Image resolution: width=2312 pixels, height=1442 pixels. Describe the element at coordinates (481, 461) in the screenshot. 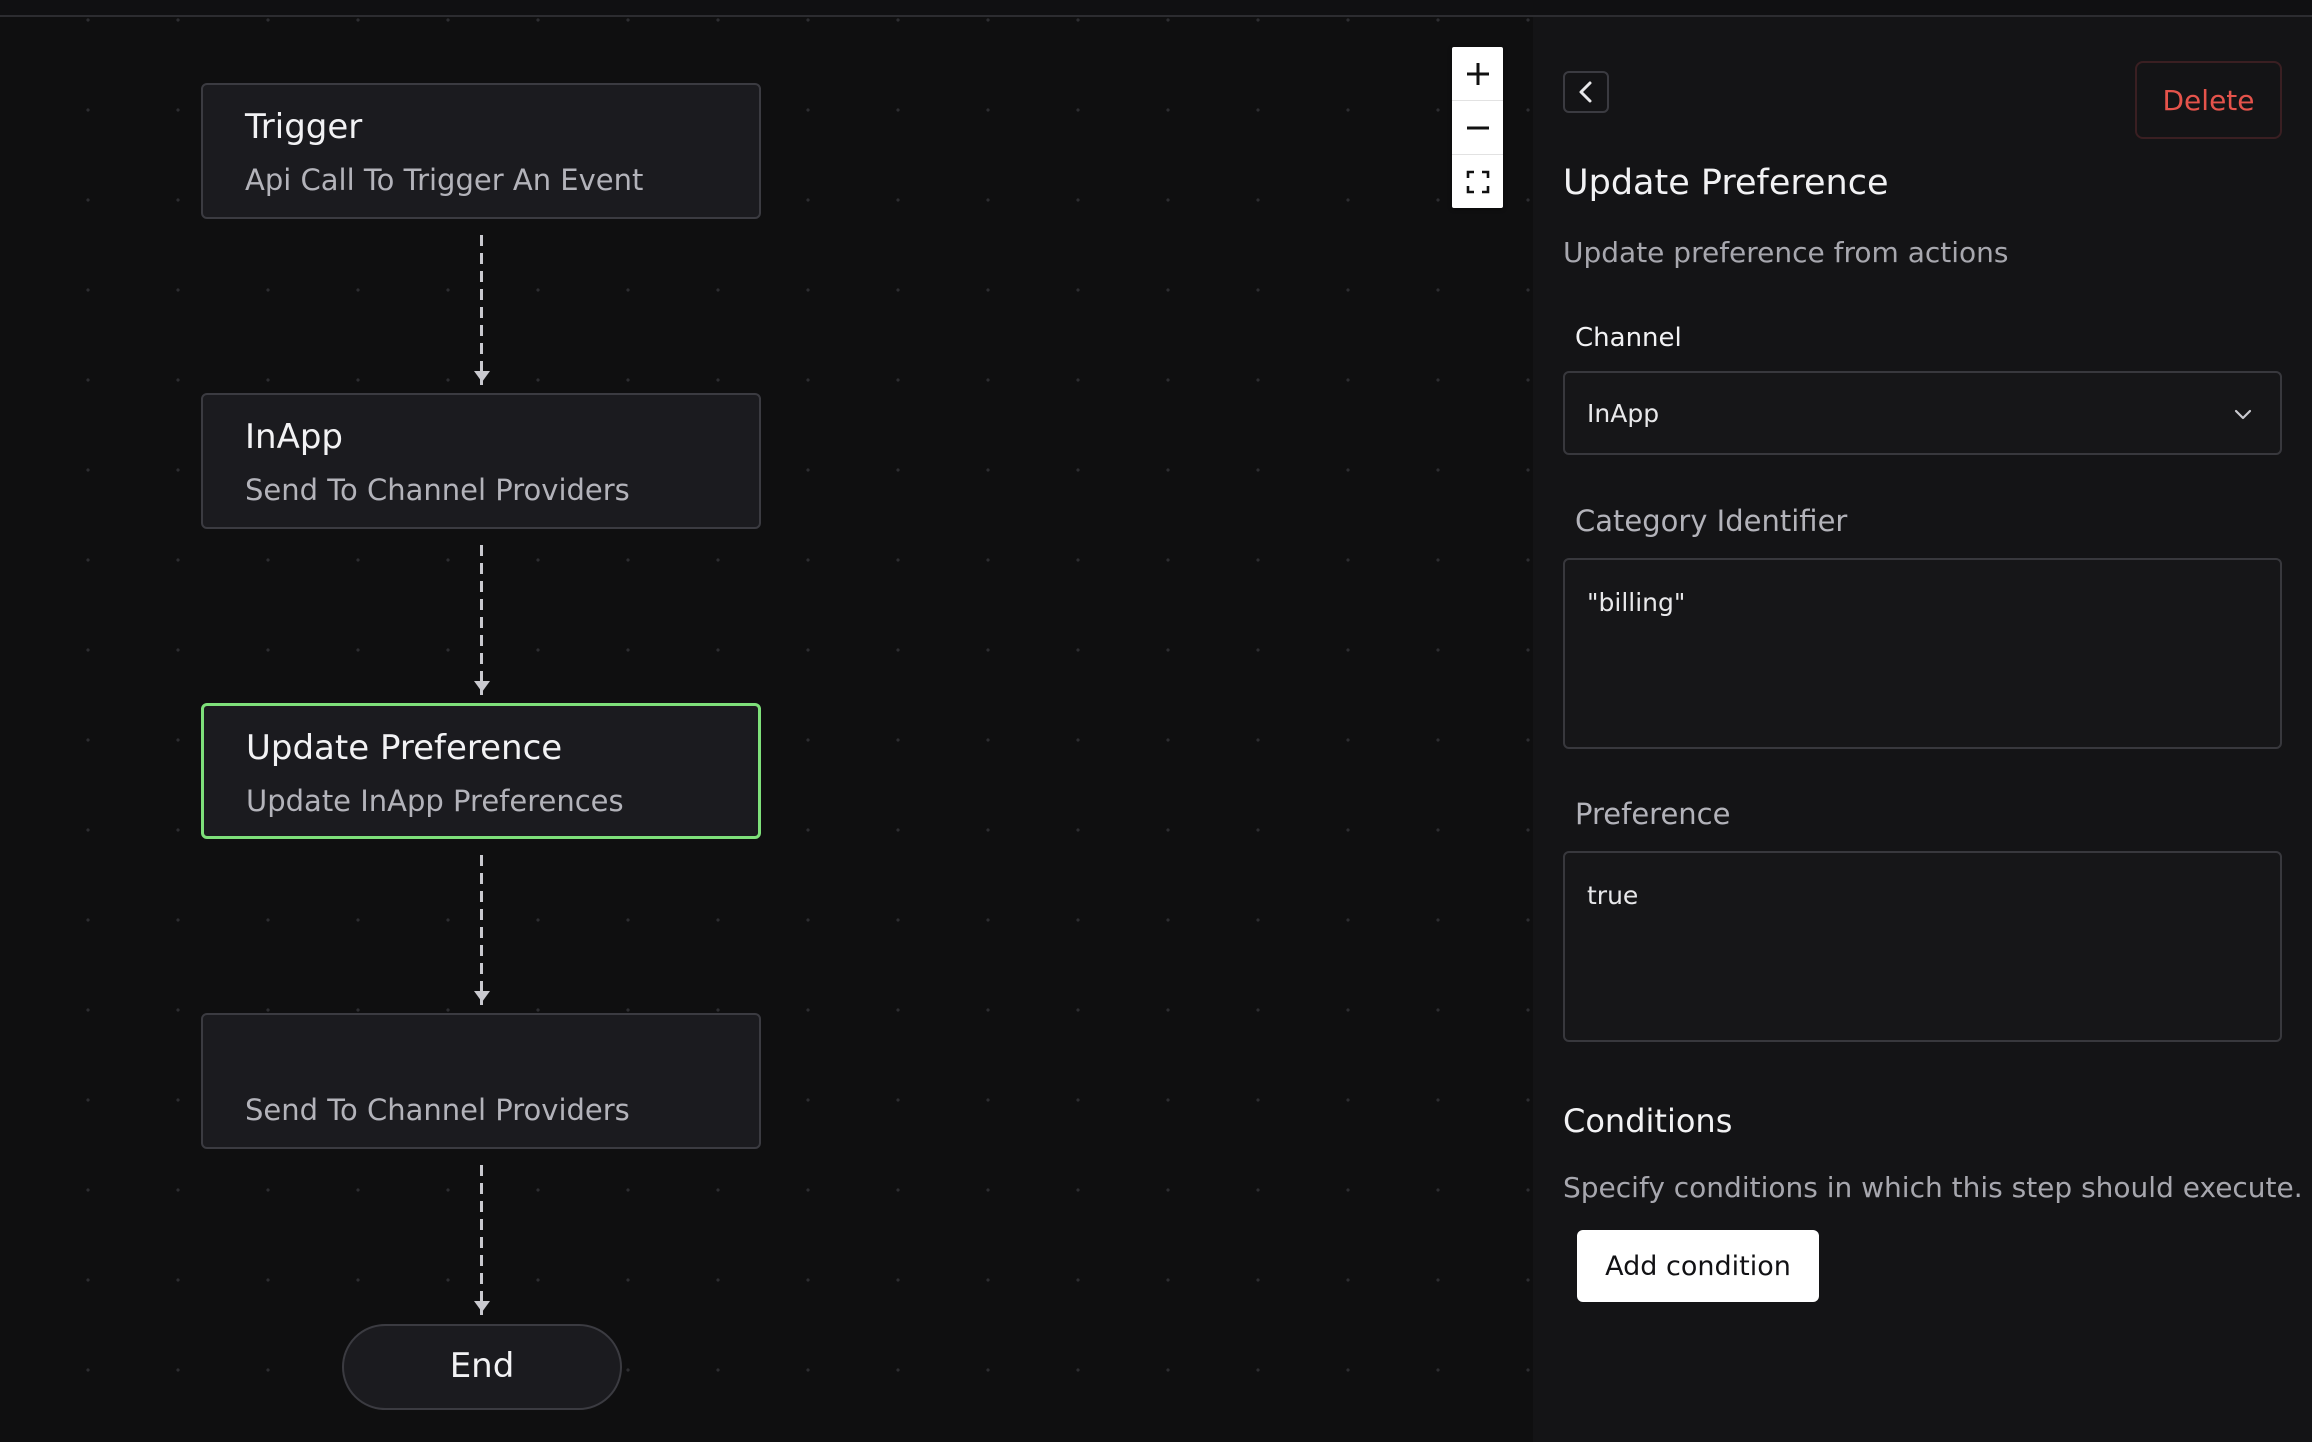

I see `workflow-node-inapp: InApp Send To Channel Providers` at that location.